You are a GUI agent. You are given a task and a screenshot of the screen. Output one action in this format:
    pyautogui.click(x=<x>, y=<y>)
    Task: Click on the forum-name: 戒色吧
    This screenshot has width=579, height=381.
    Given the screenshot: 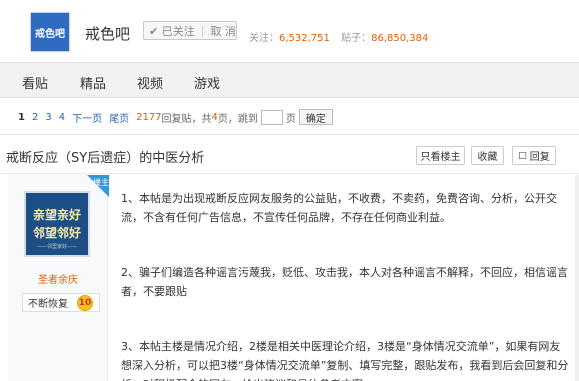 What is the action you would take?
    pyautogui.click(x=107, y=33)
    